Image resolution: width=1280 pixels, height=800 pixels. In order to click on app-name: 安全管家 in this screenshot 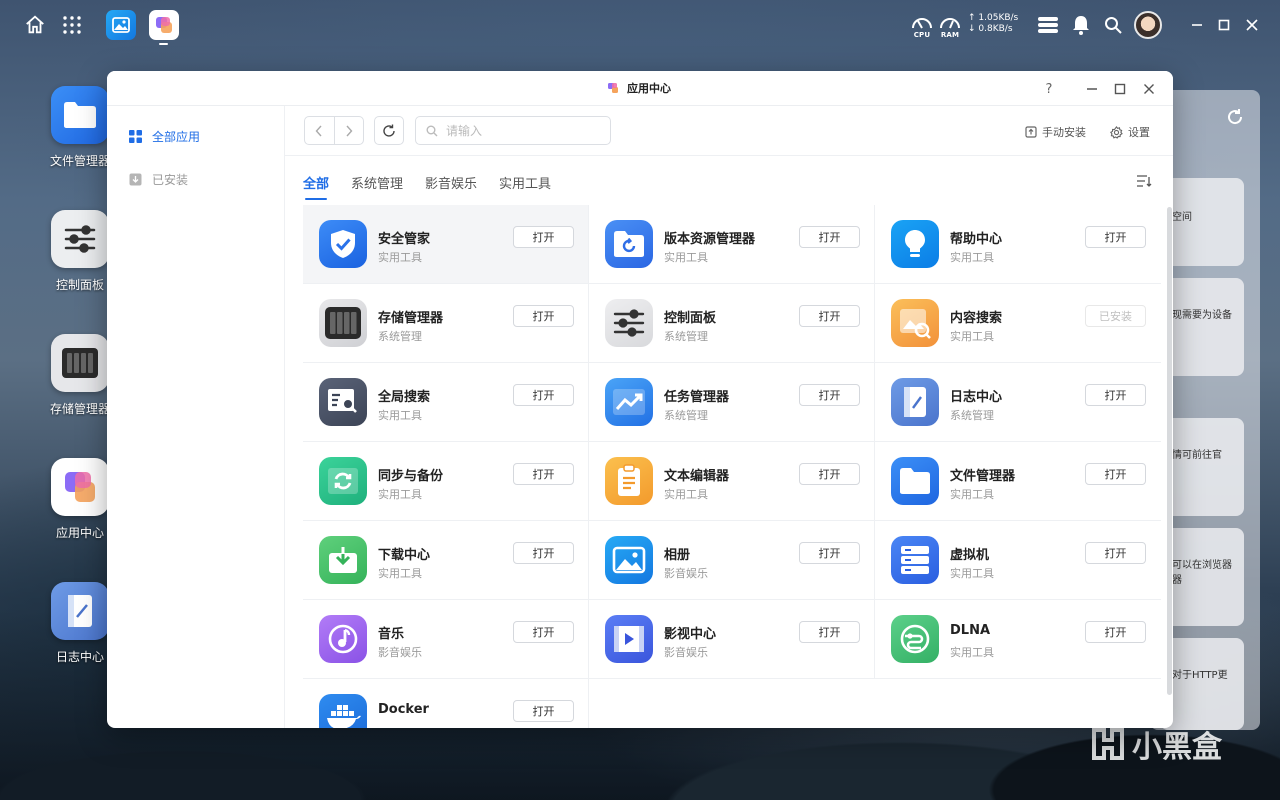, I will do `click(404, 239)`.